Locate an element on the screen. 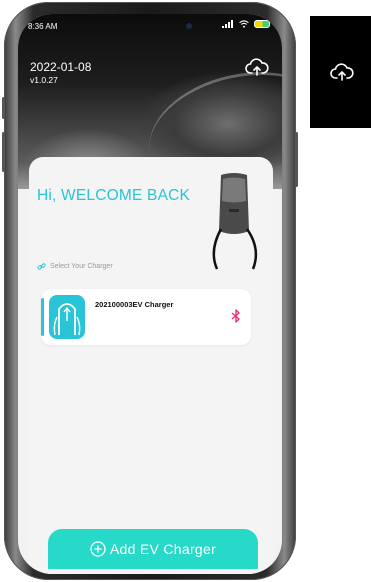  wifi-icon is located at coordinates (244, 24).